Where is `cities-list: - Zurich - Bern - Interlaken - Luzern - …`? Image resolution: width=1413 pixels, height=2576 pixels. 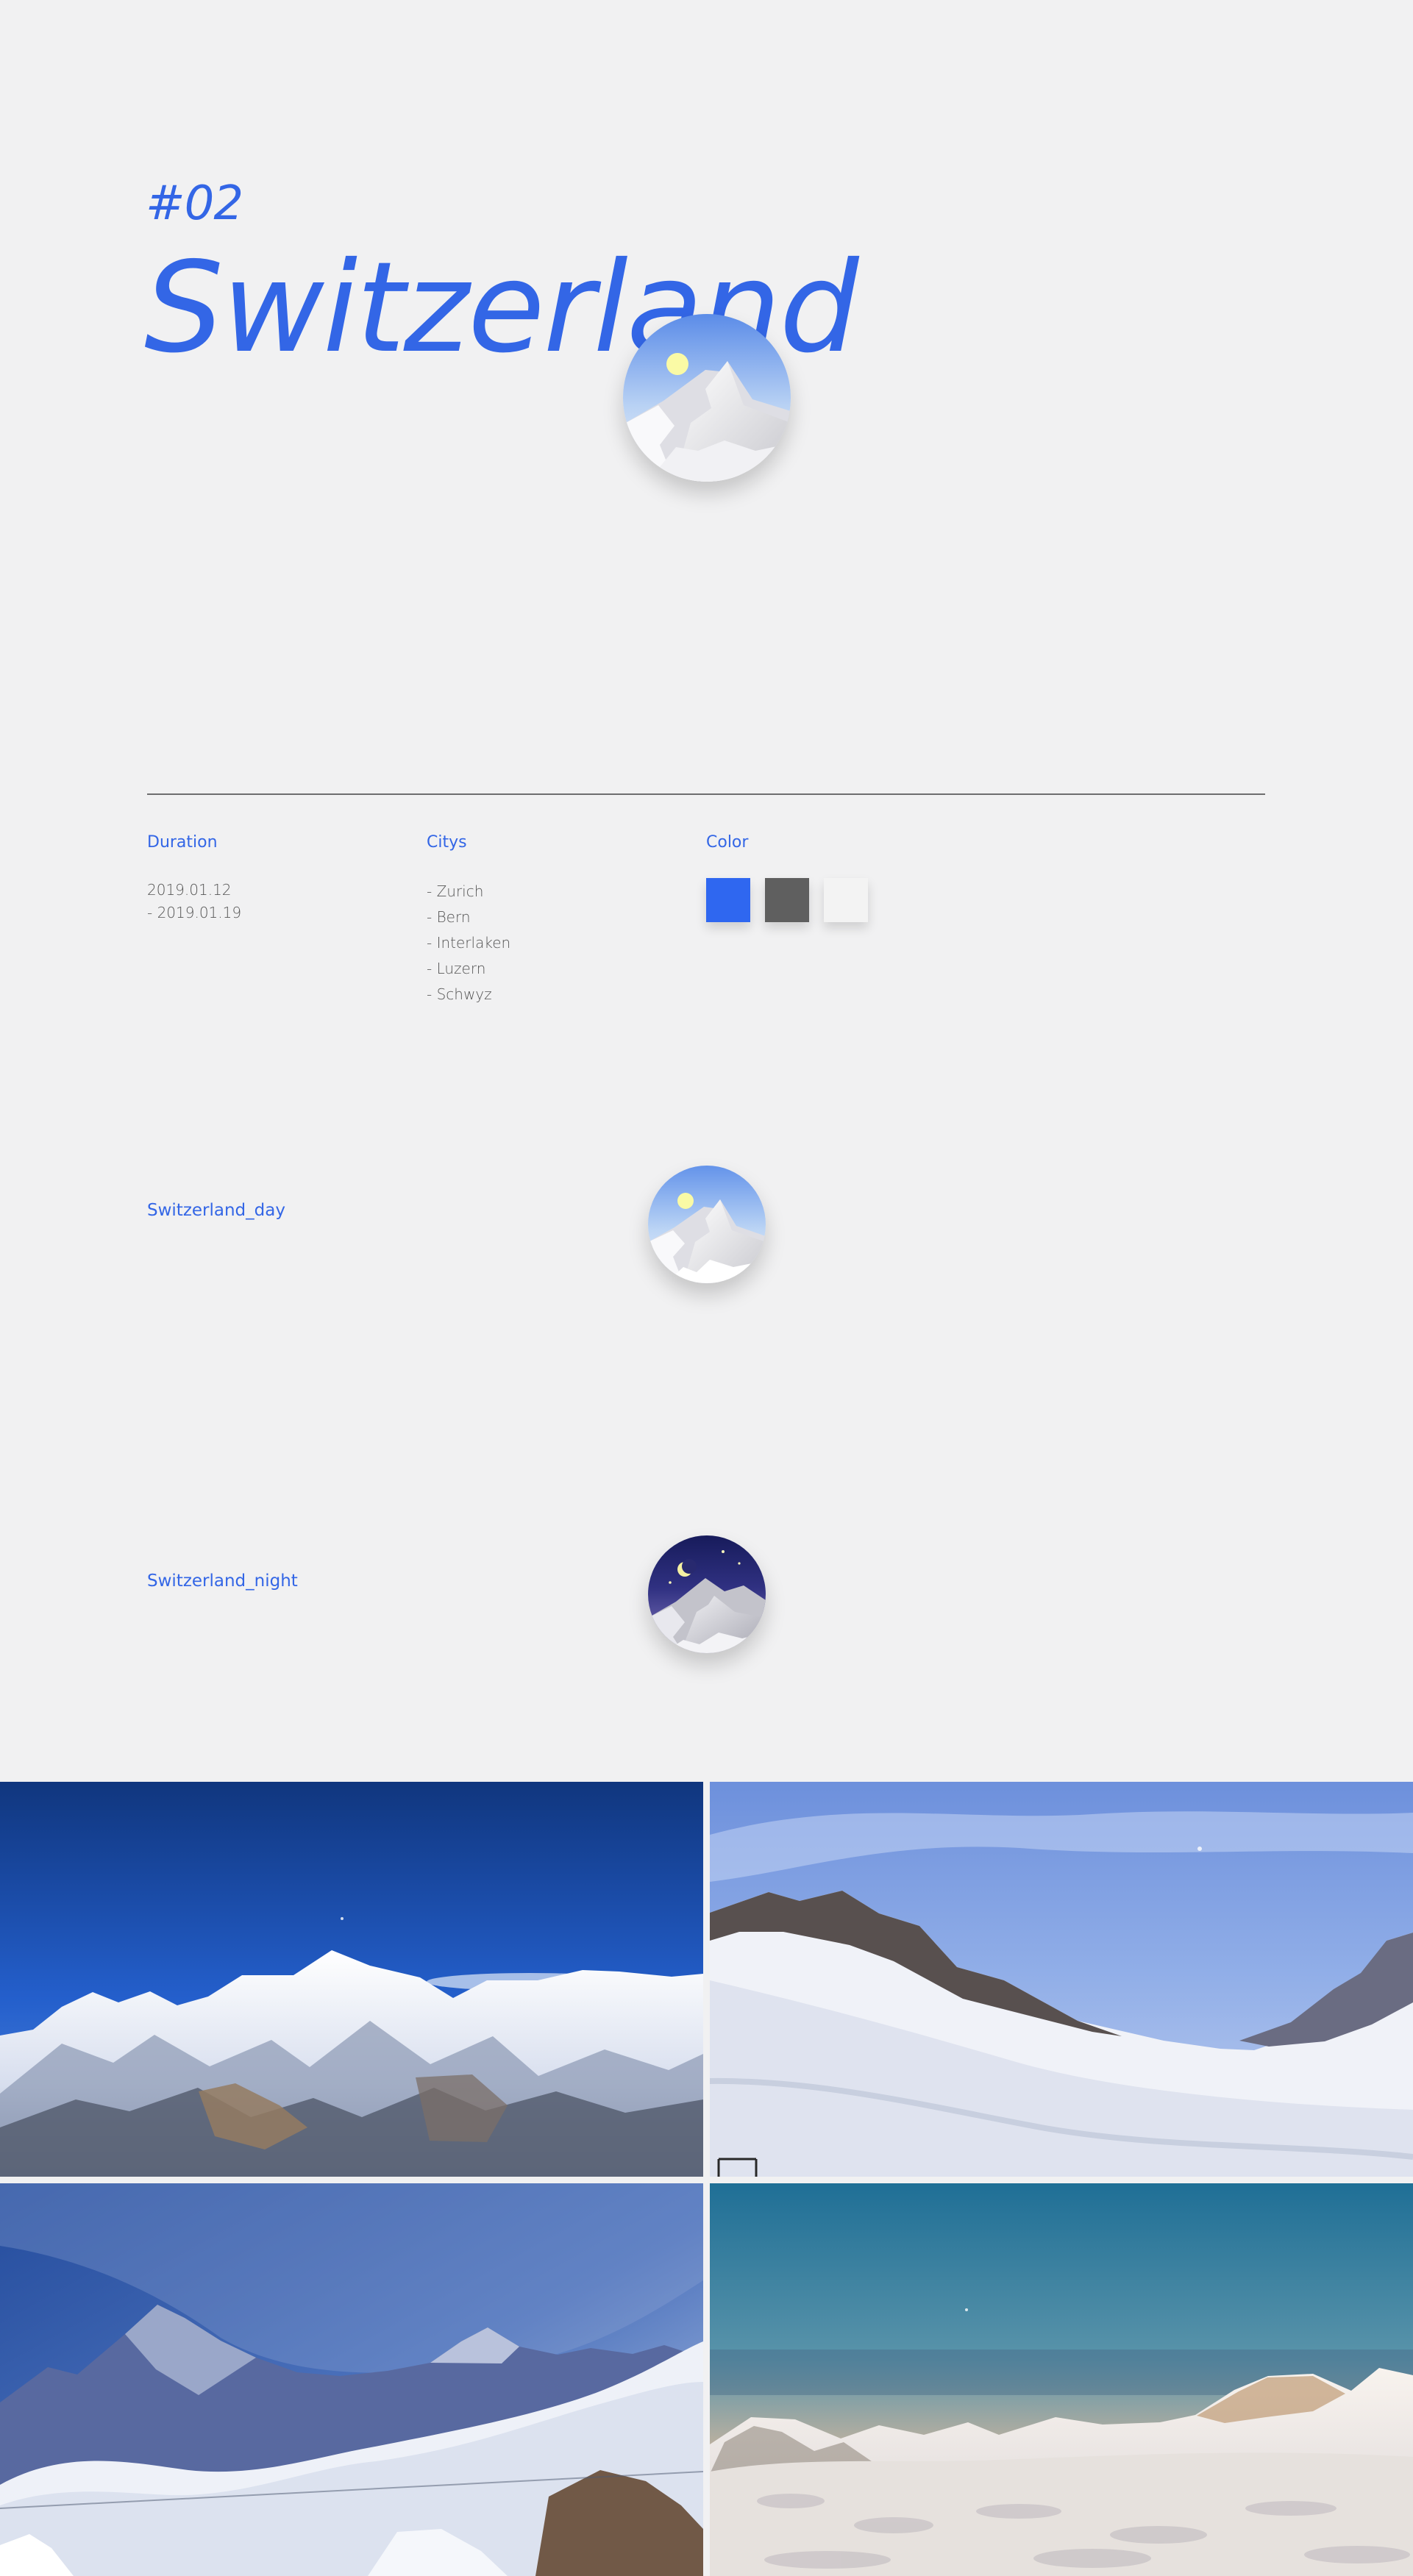
cities-list: - Zurich - Bern - Interlaken - Luzern - … is located at coordinates (468, 943).